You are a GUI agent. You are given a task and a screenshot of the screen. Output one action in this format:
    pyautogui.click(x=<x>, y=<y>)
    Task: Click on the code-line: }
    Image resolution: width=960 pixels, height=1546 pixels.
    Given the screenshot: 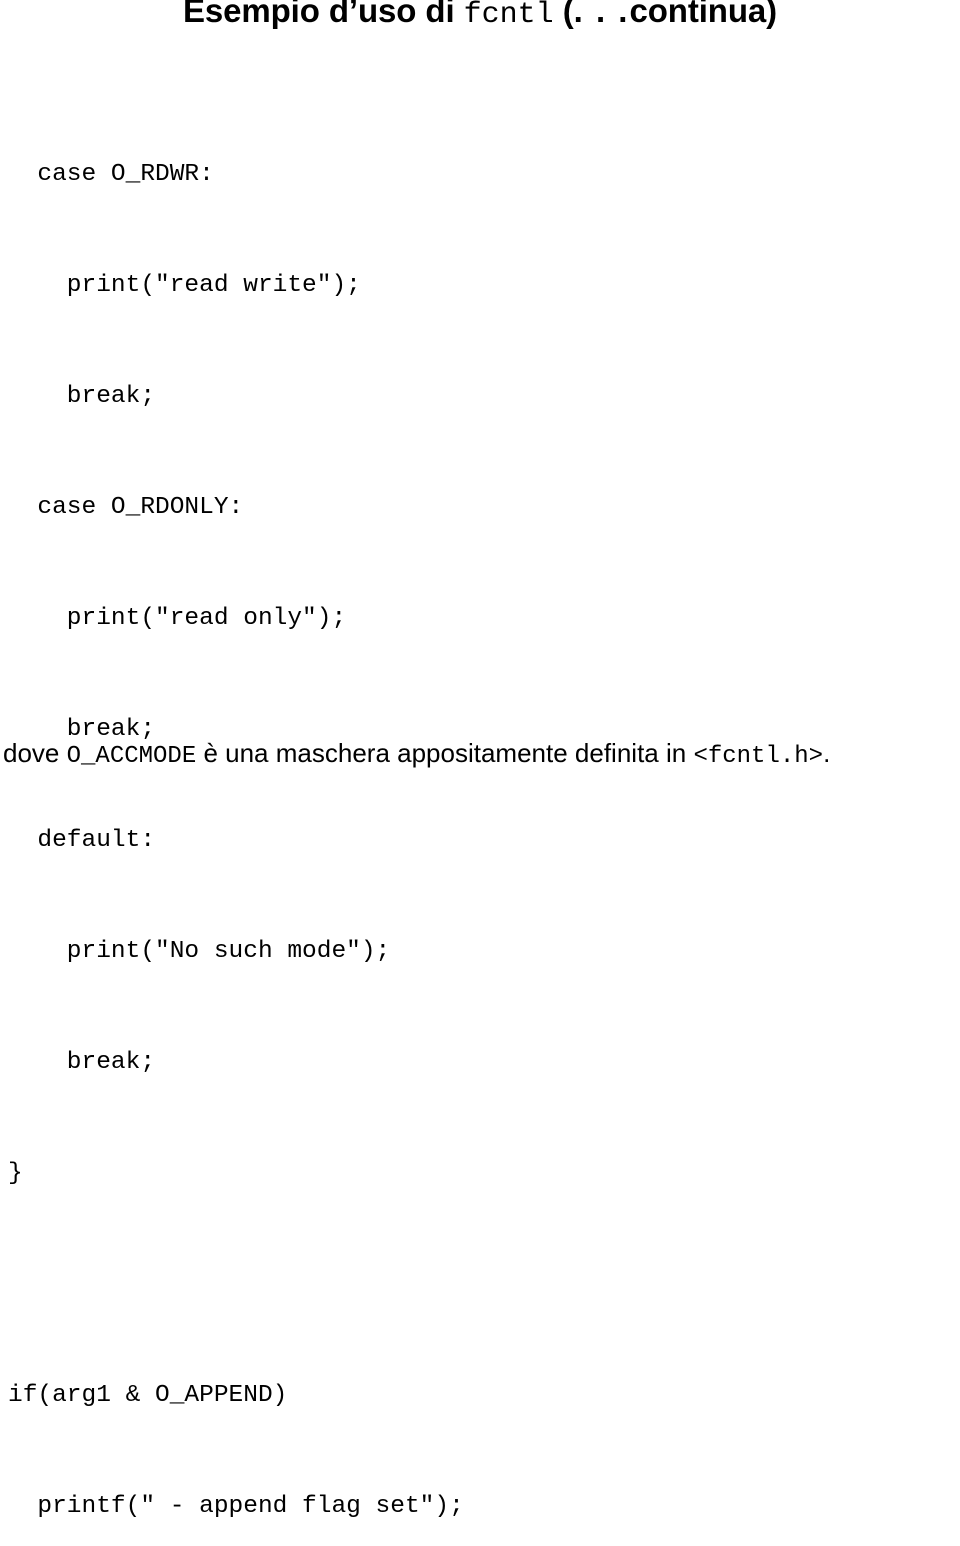 What is the action you would take?
    pyautogui.click(x=15, y=1173)
    